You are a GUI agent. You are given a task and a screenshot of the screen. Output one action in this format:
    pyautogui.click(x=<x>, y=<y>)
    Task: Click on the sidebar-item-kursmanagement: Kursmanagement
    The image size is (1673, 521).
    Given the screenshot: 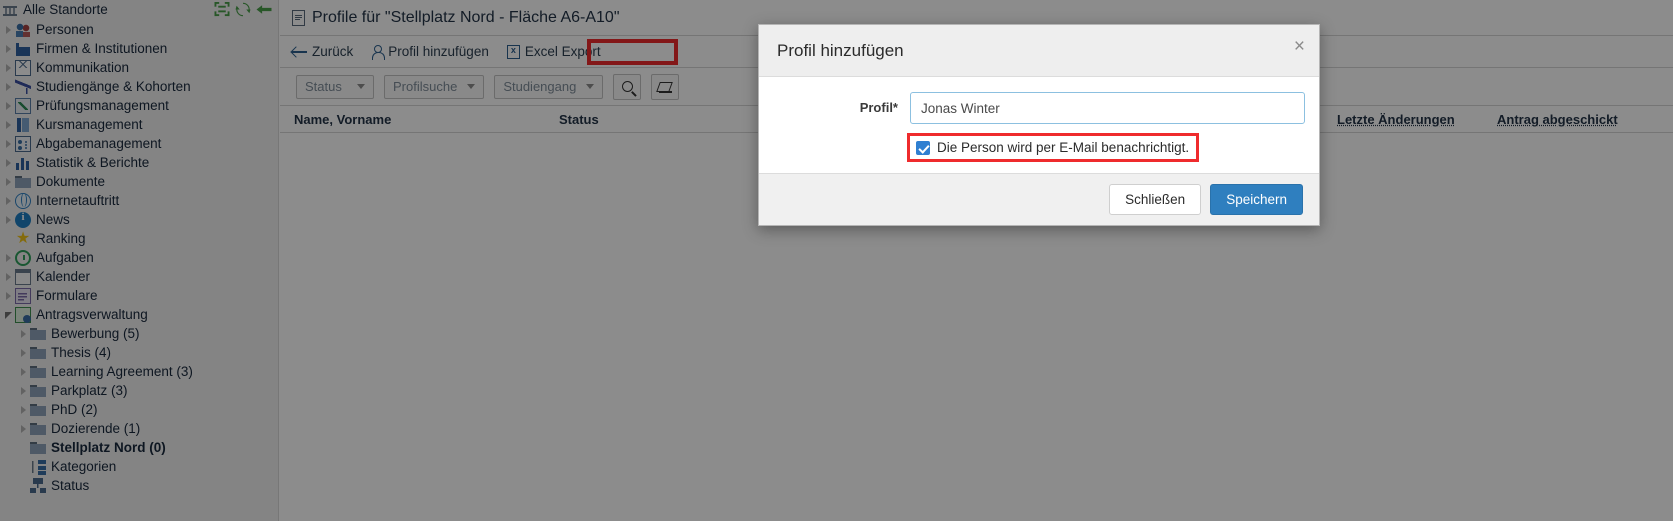 What is the action you would take?
    pyautogui.click(x=139, y=124)
    